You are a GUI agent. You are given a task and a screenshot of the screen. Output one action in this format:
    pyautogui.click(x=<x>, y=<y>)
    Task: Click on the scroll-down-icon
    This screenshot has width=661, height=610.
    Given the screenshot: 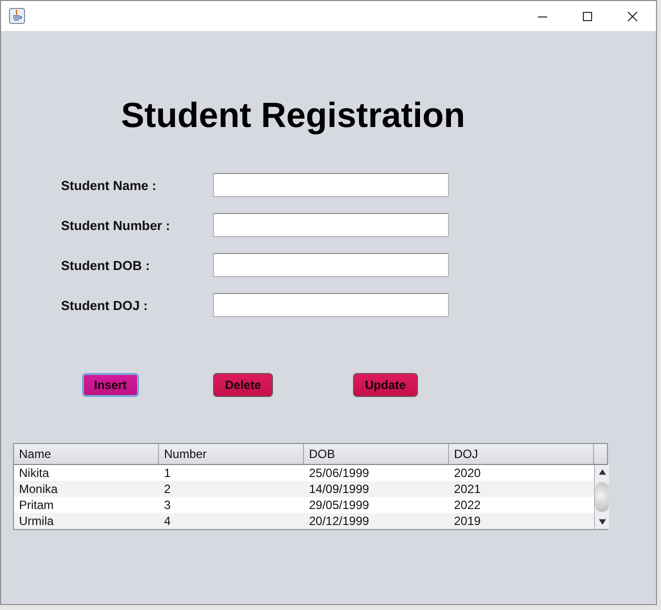 What is the action you would take?
    pyautogui.click(x=602, y=522)
    